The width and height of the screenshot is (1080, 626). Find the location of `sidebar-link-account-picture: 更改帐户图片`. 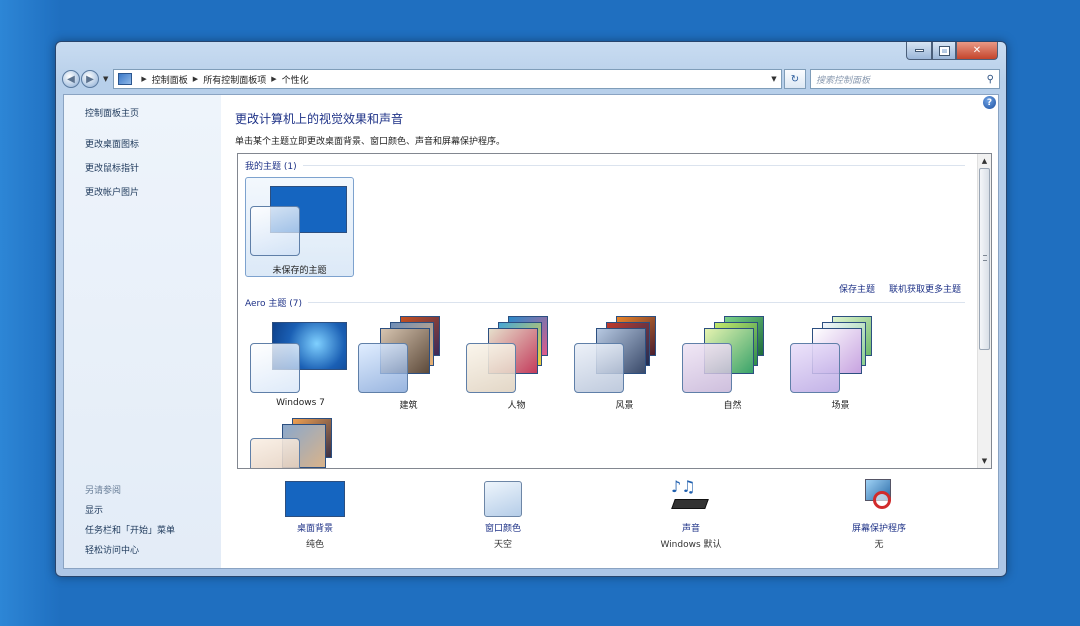

sidebar-link-account-picture: 更改帐户图片 is located at coordinates (112, 191).